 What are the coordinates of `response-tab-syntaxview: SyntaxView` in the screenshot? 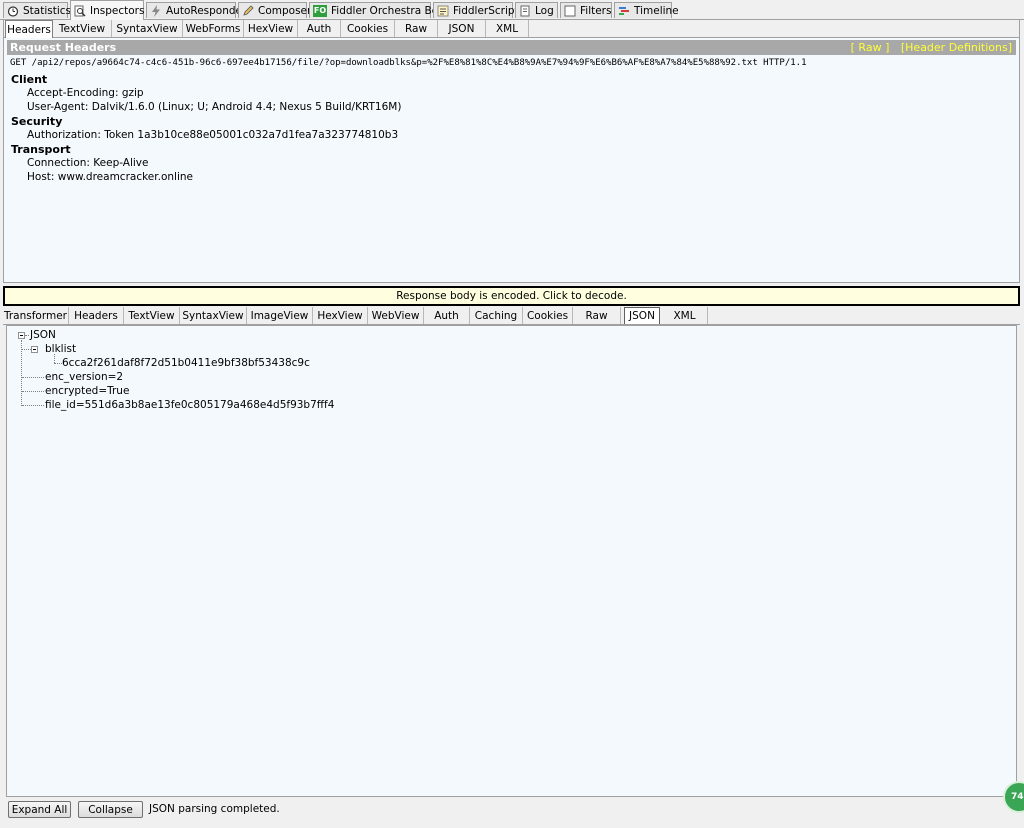 It's located at (213, 315).